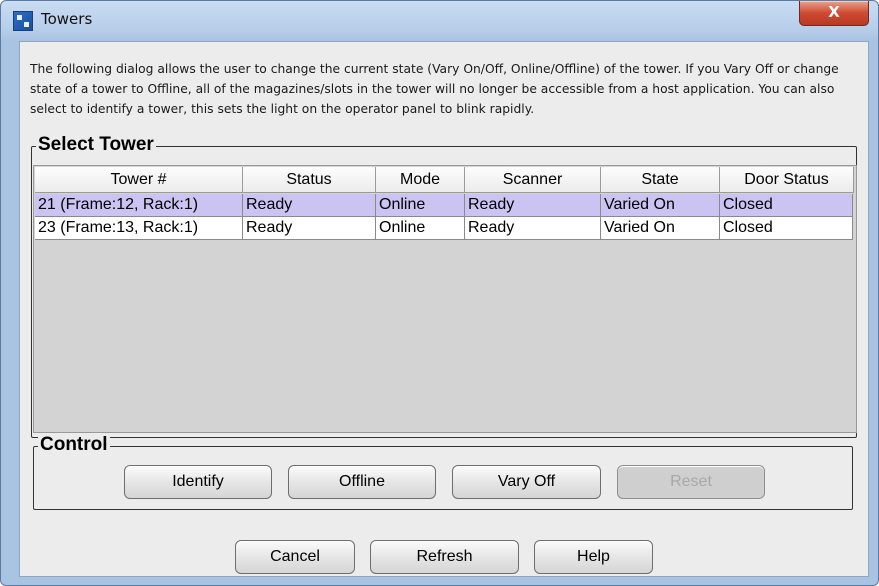  Describe the element at coordinates (139, 180) in the screenshot. I see `col-header-tower: Tower #` at that location.